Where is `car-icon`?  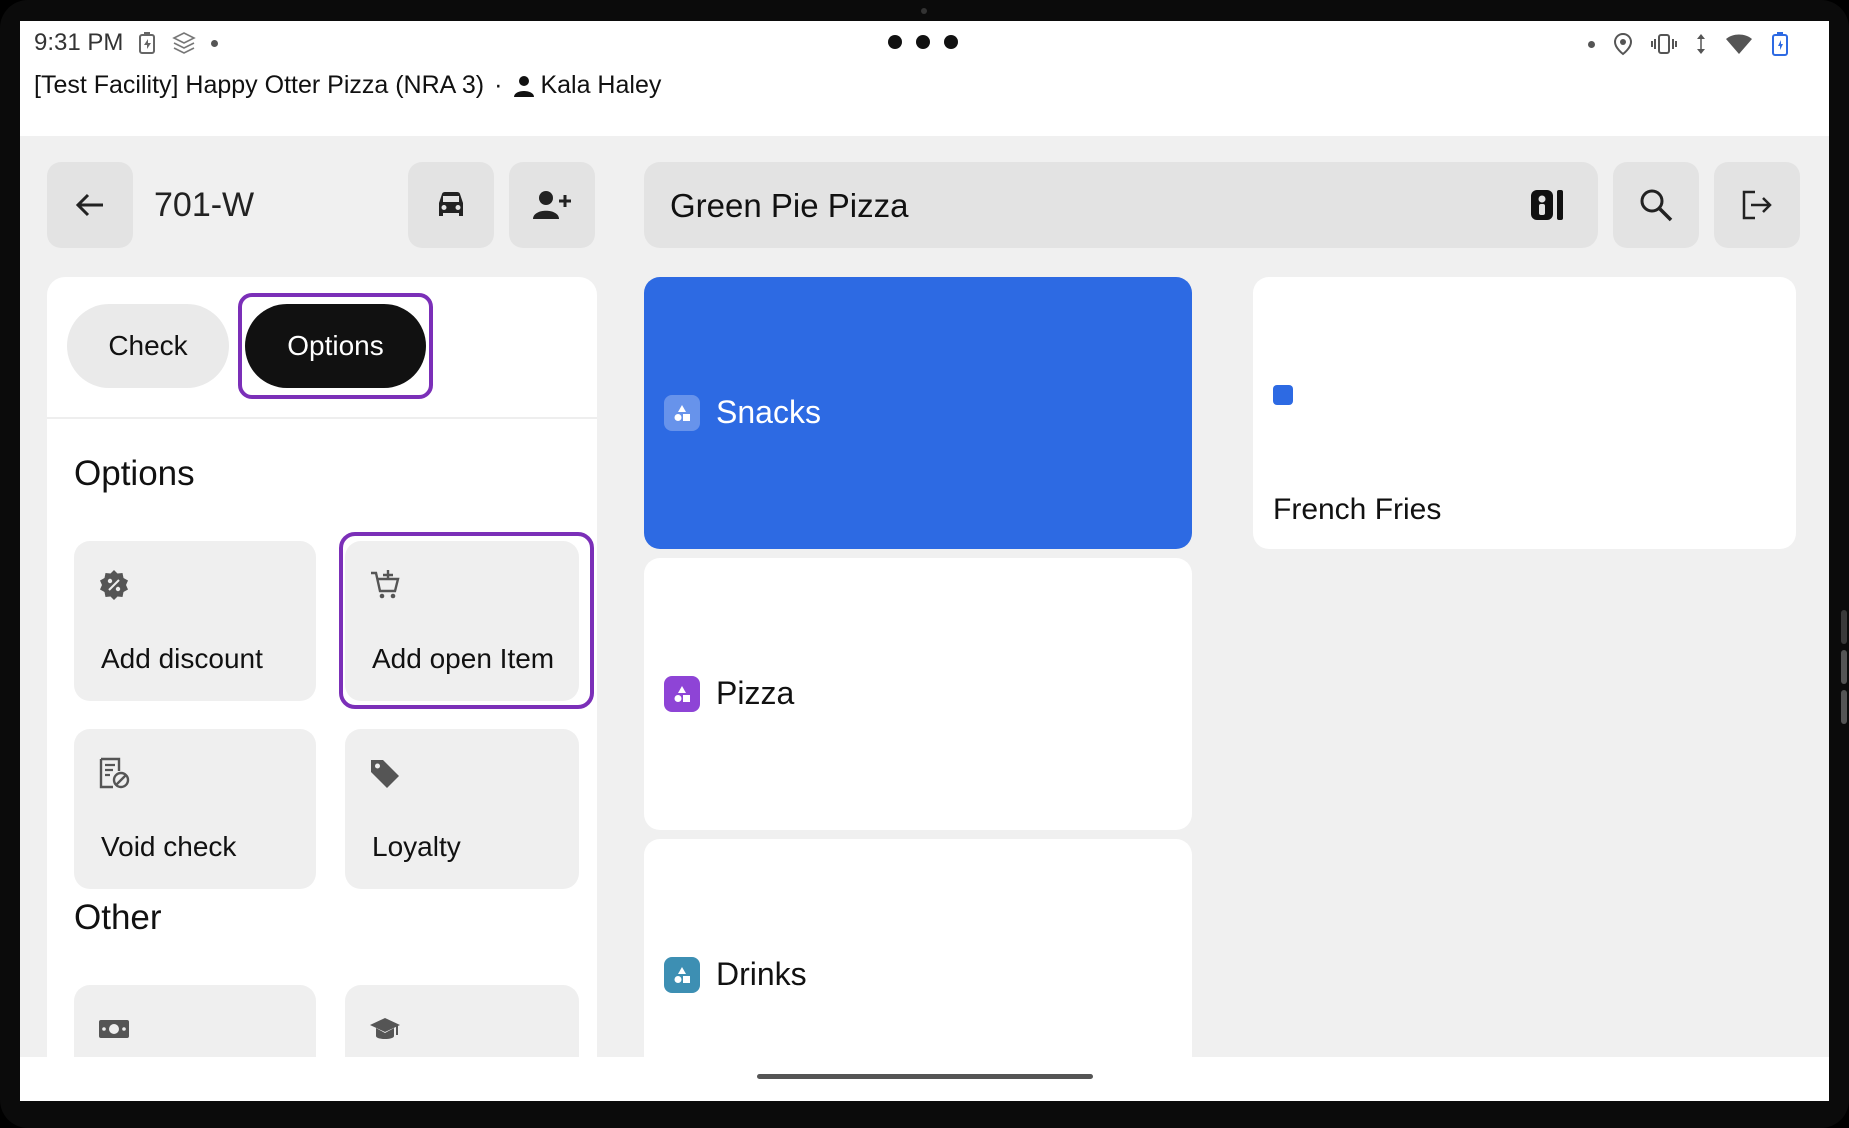
car-icon is located at coordinates (451, 204).